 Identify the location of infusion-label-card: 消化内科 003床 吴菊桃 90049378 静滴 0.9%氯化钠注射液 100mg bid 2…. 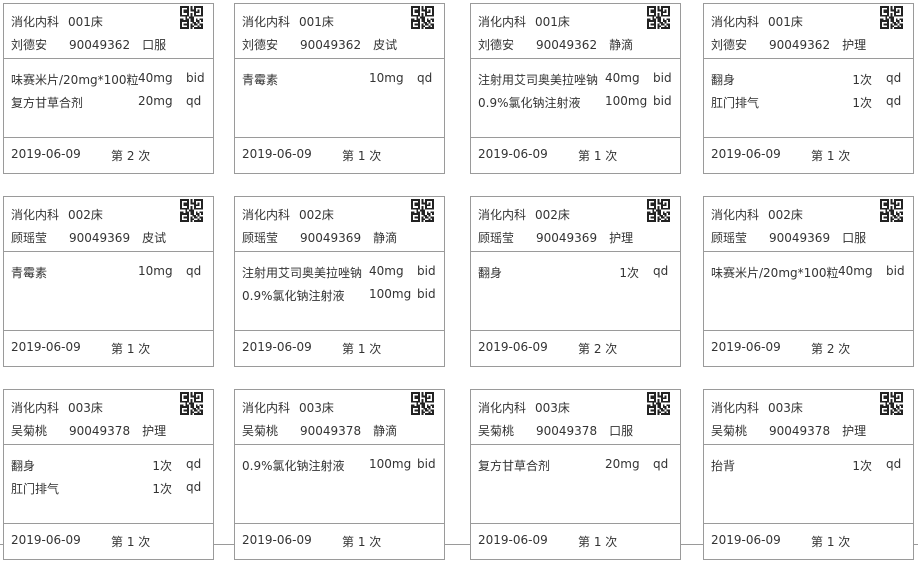
(339, 474).